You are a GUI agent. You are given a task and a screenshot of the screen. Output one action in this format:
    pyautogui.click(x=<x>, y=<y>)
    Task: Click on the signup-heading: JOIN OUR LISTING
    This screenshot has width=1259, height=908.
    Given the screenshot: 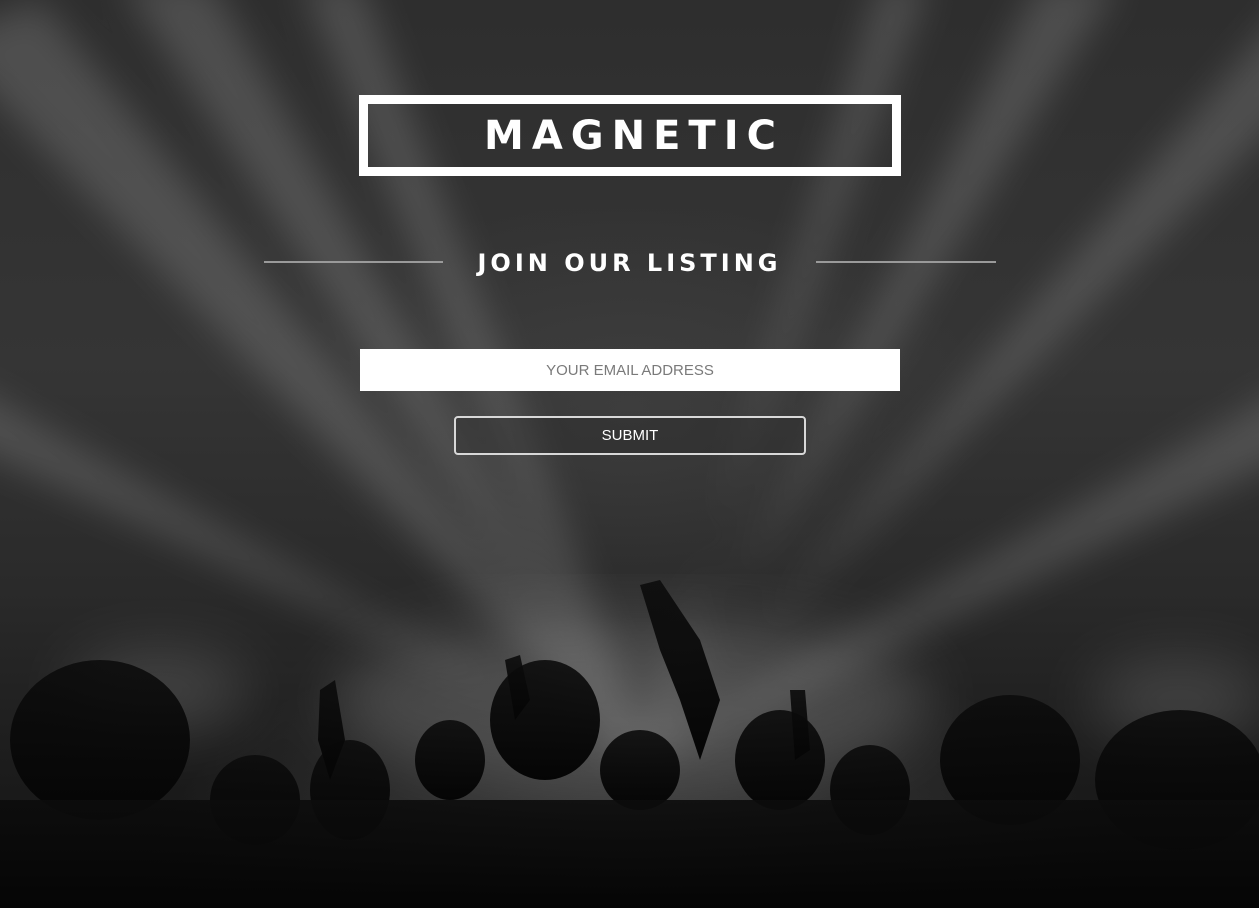 What is the action you would take?
    pyautogui.click(x=630, y=263)
    